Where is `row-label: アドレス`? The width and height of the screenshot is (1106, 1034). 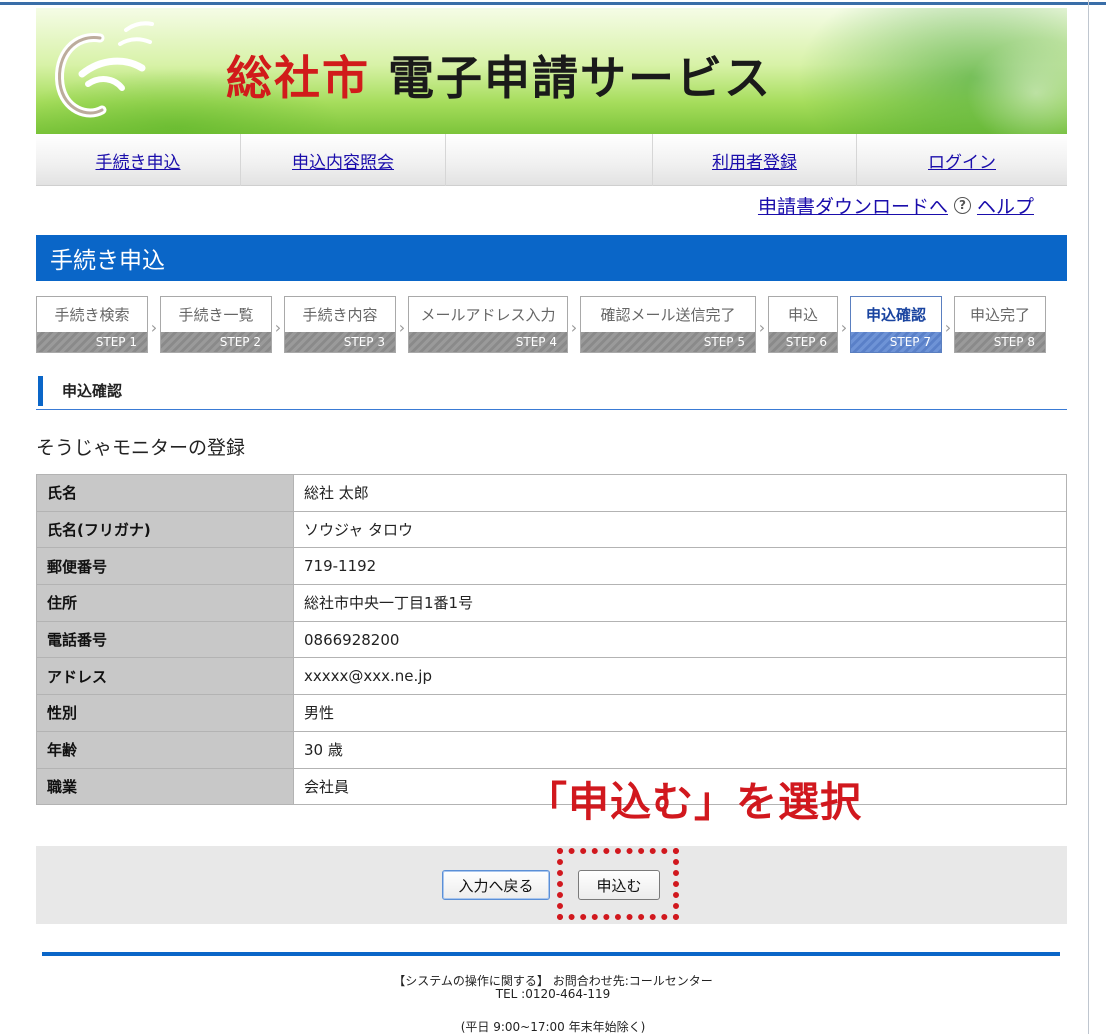
row-label: アドレス is located at coordinates (165, 676).